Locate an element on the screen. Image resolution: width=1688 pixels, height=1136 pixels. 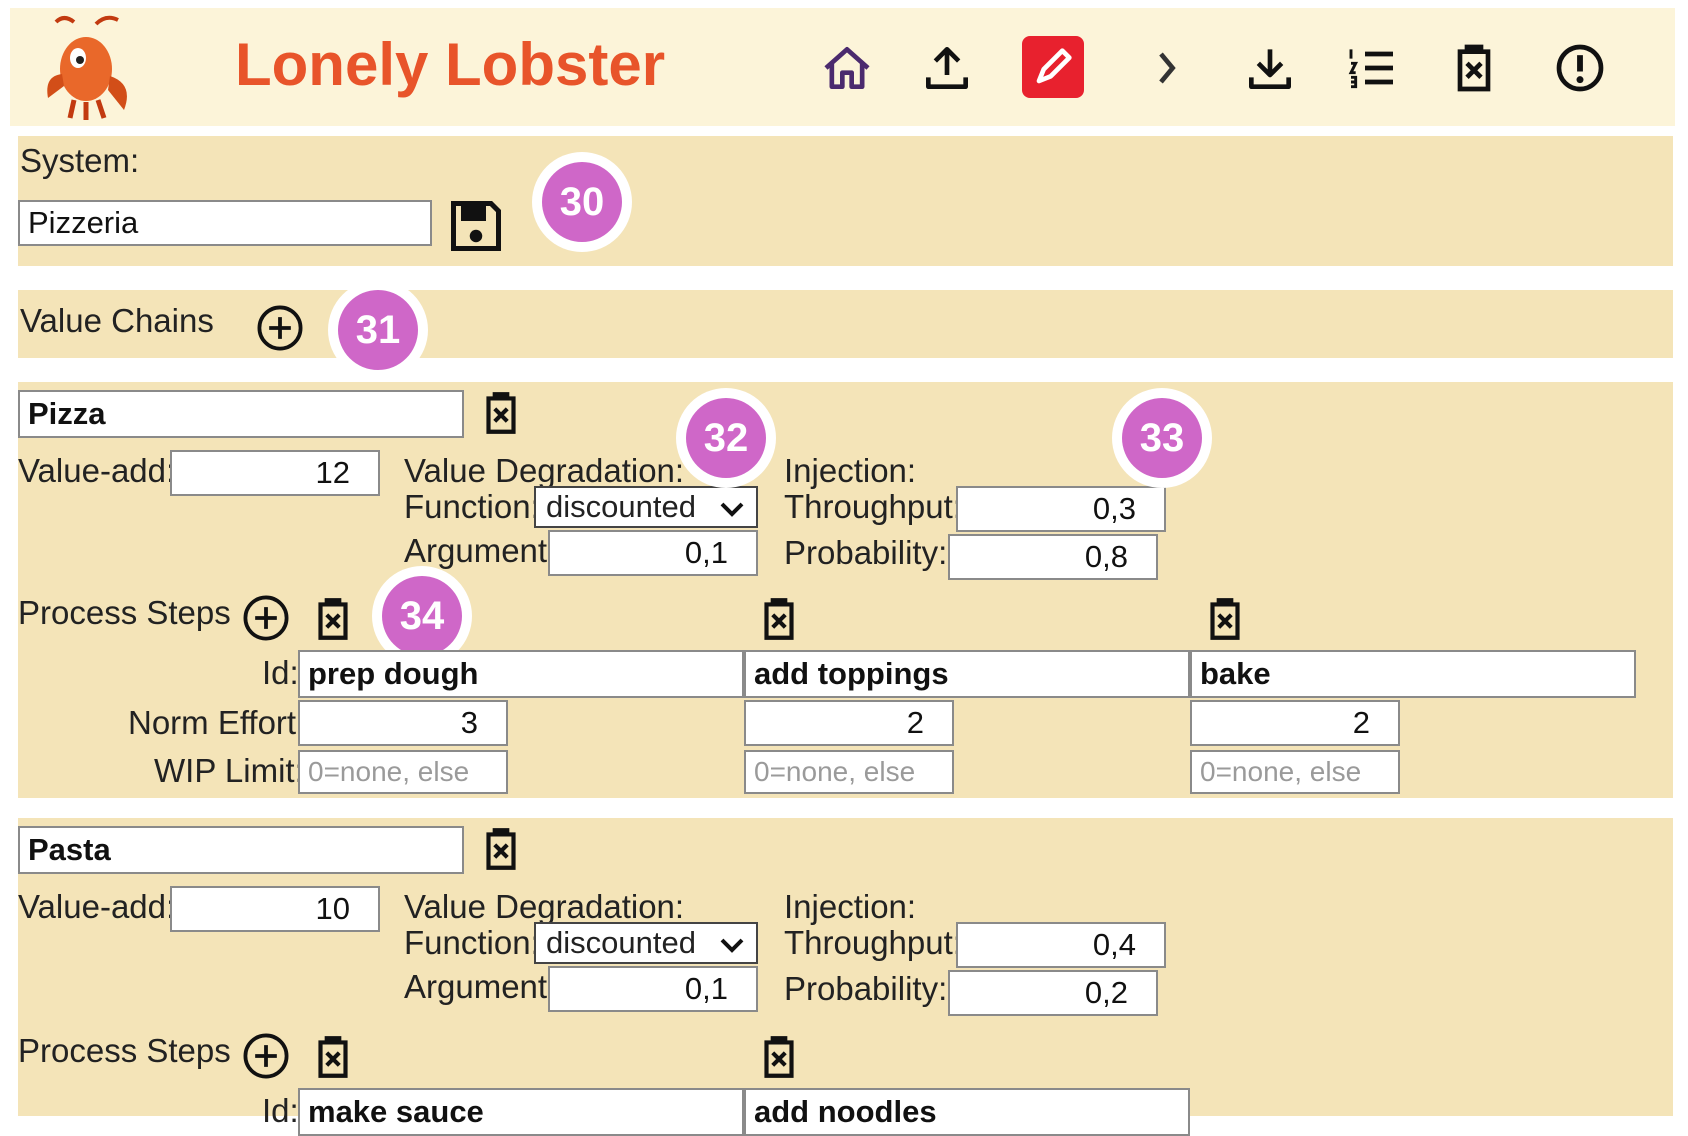
lobster-logo-icon is located at coordinates (89, 68).